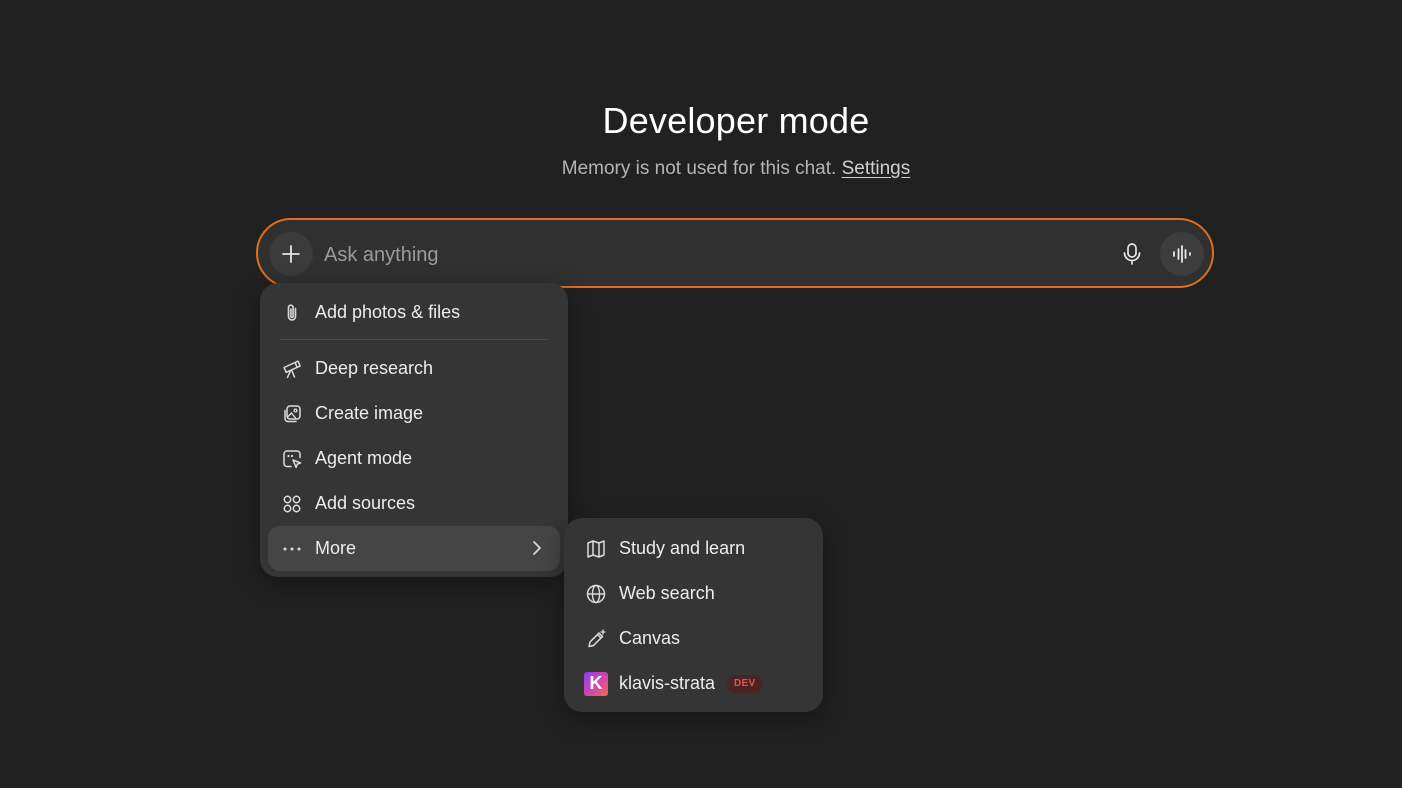  I want to click on composer, so click(735, 253).